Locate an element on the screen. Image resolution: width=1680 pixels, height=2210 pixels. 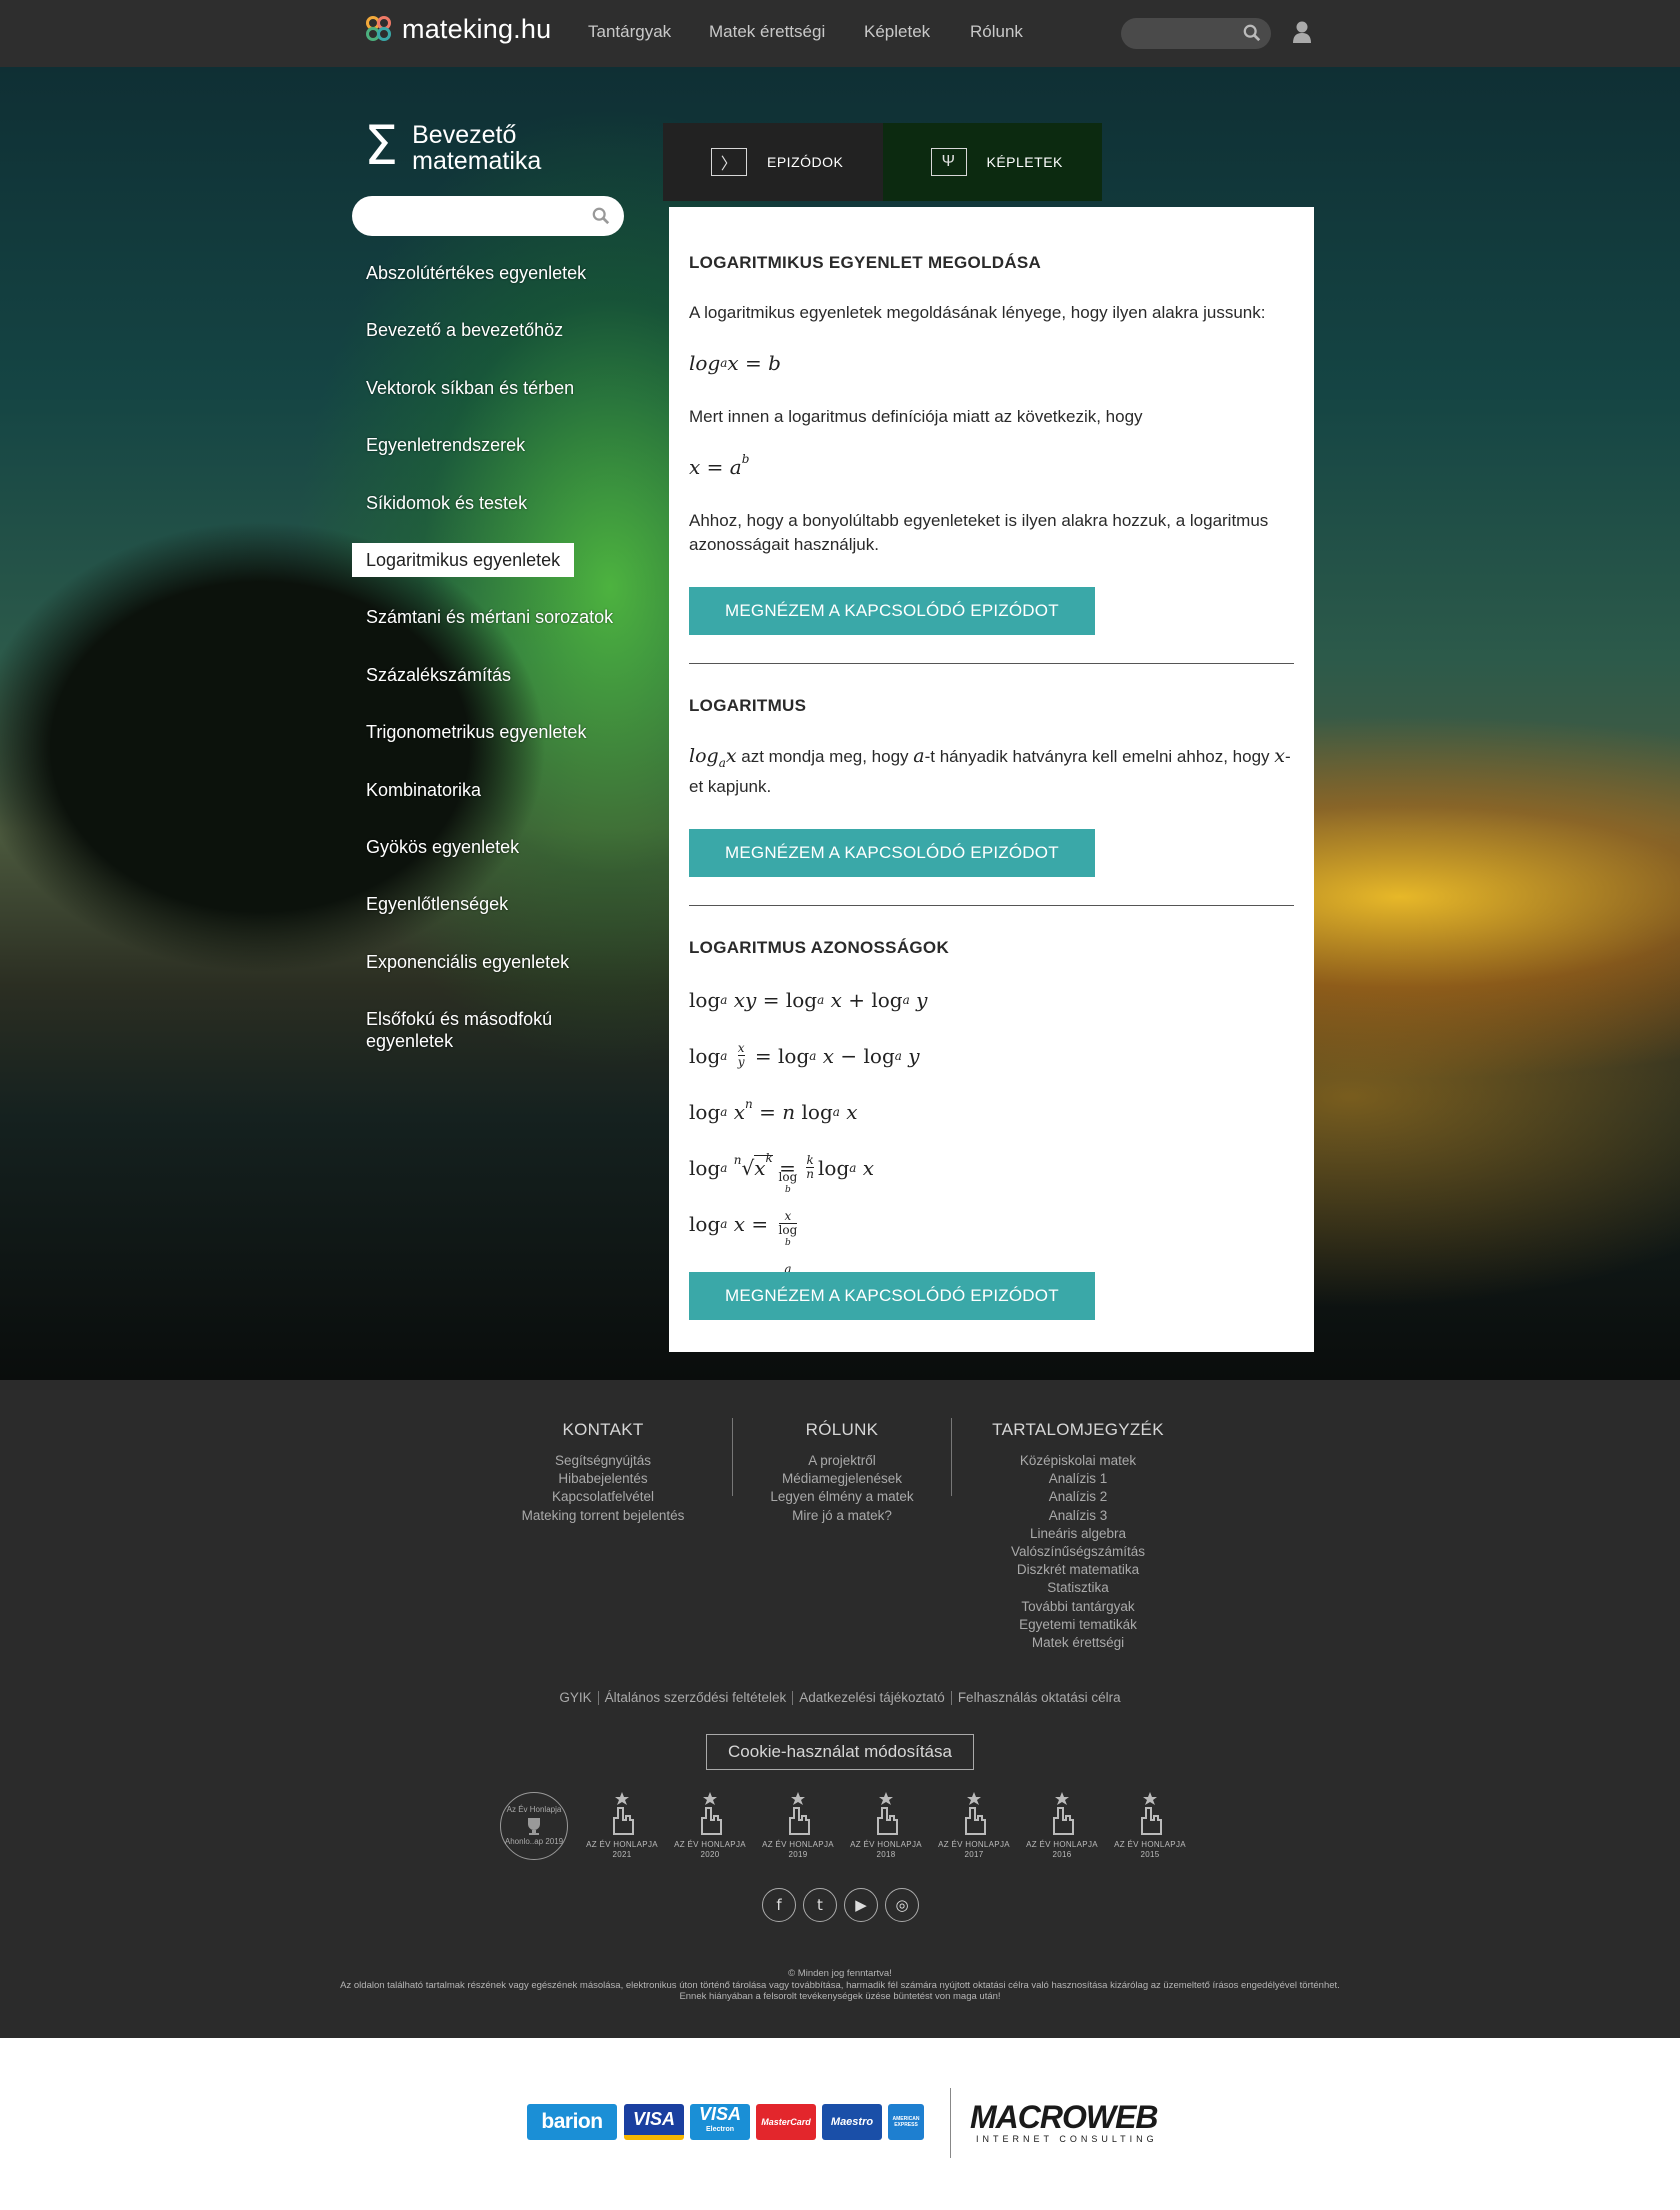
tab-episodes: 〉 EPIZÓDOK is located at coordinates (773, 162).